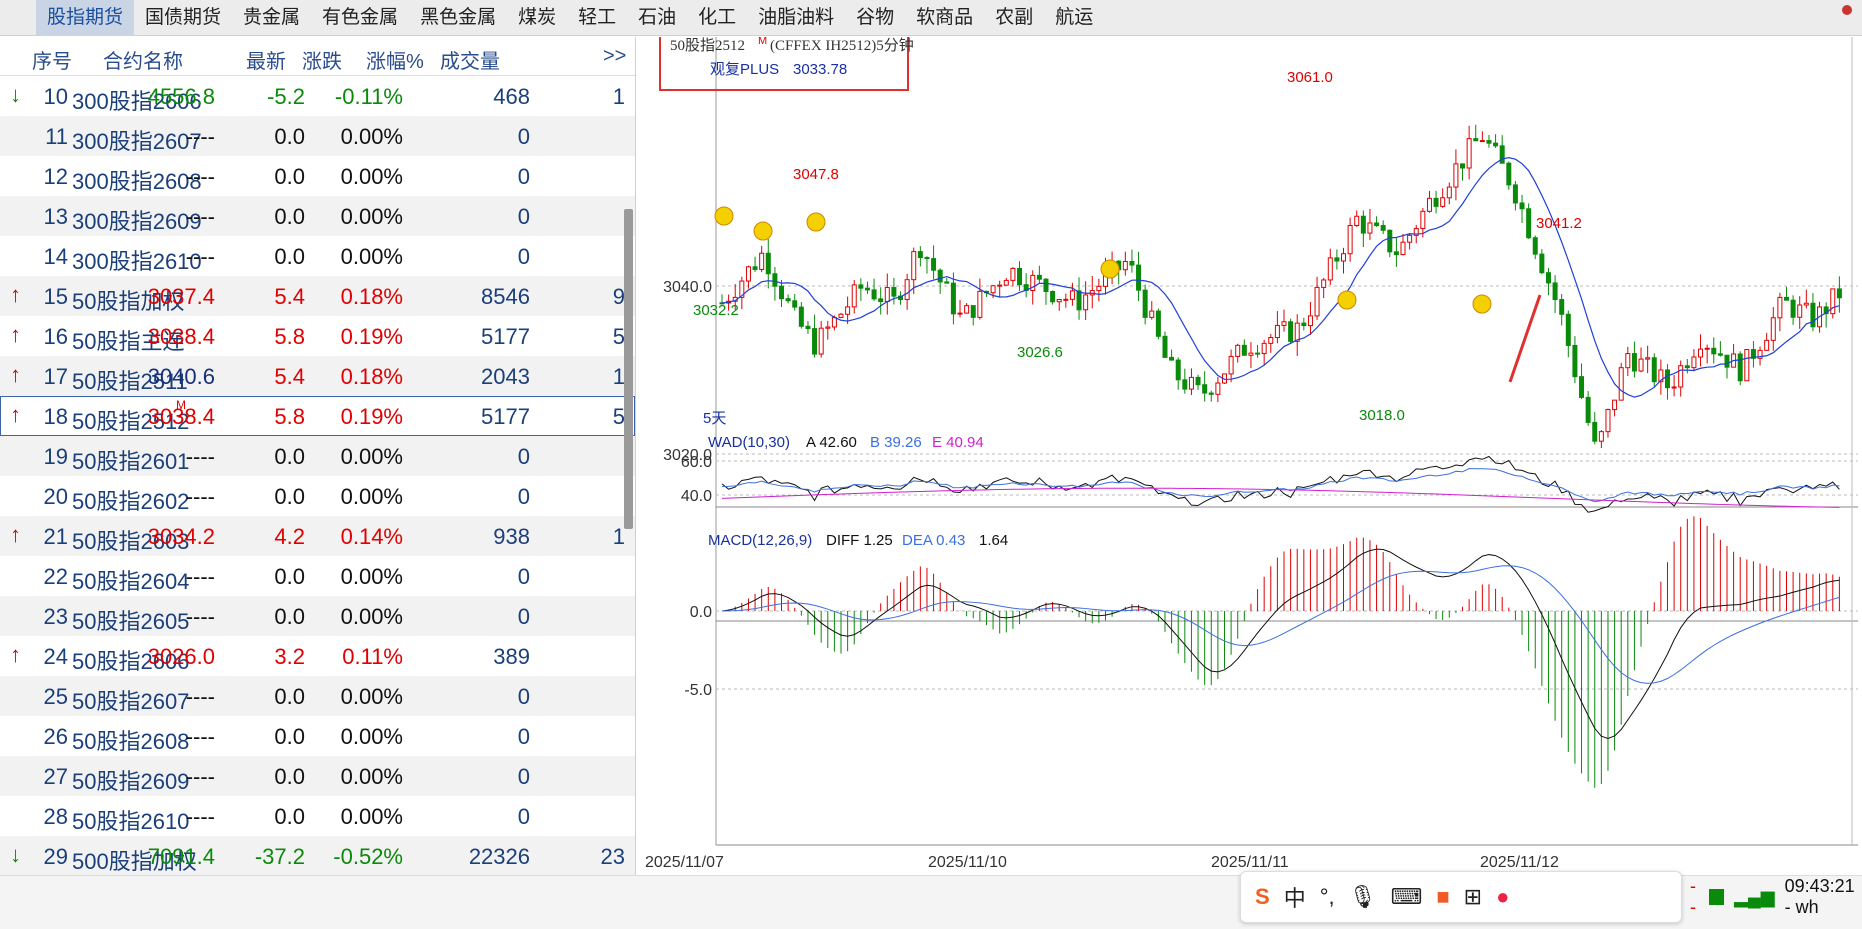  What do you see at coordinates (271, 18) in the screenshot?
I see `tab-2: 贵金属` at bounding box center [271, 18].